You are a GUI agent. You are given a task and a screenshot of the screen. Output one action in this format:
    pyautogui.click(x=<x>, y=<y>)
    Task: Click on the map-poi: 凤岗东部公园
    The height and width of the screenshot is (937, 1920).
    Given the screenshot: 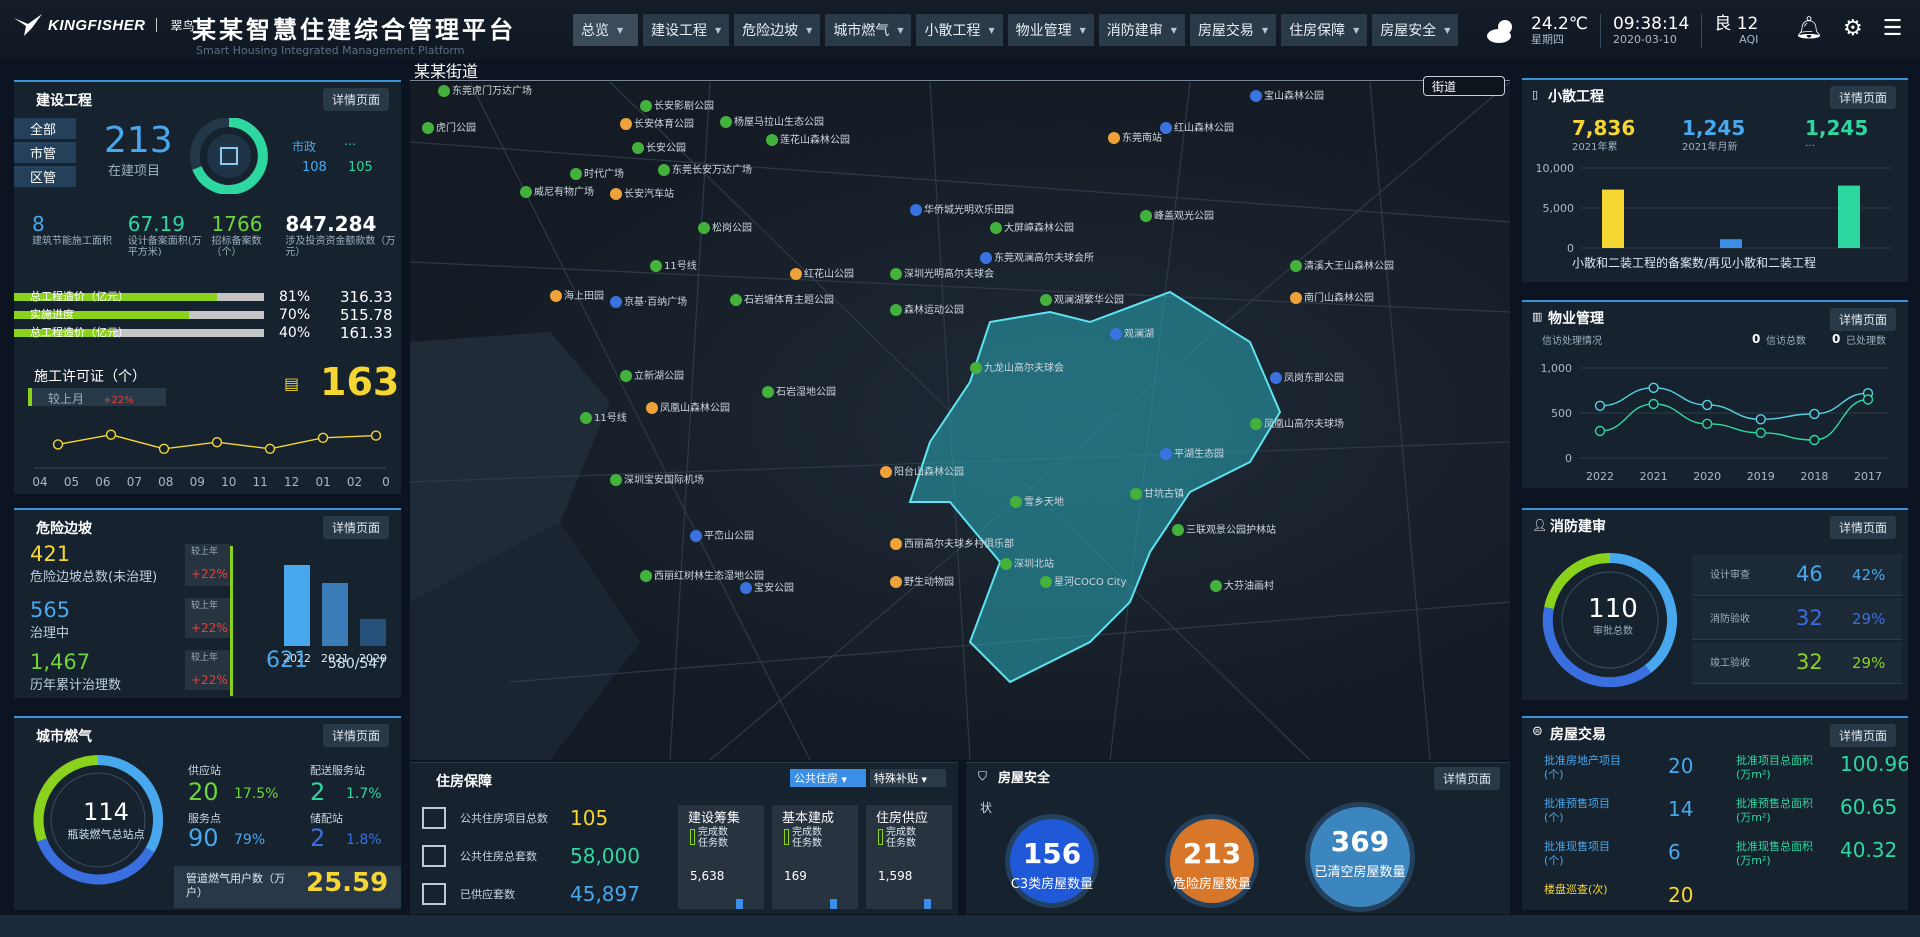 What is the action you would take?
    pyautogui.click(x=1307, y=378)
    